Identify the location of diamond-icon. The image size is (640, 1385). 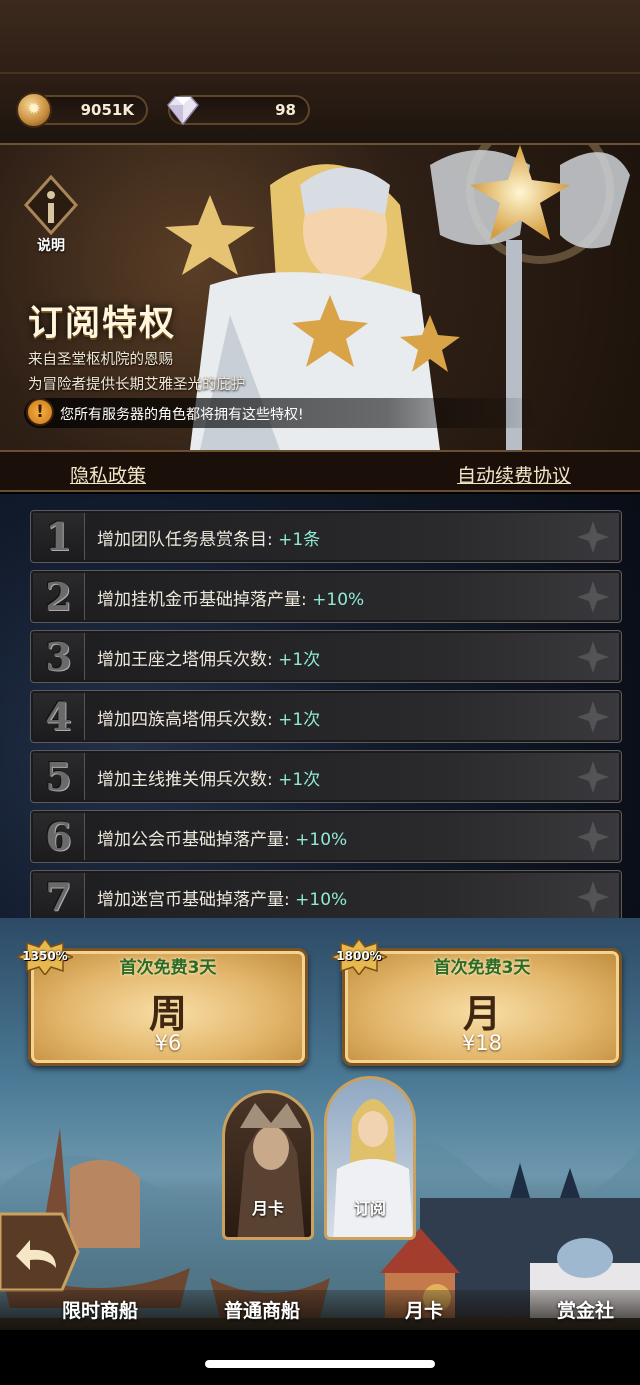
(183, 111).